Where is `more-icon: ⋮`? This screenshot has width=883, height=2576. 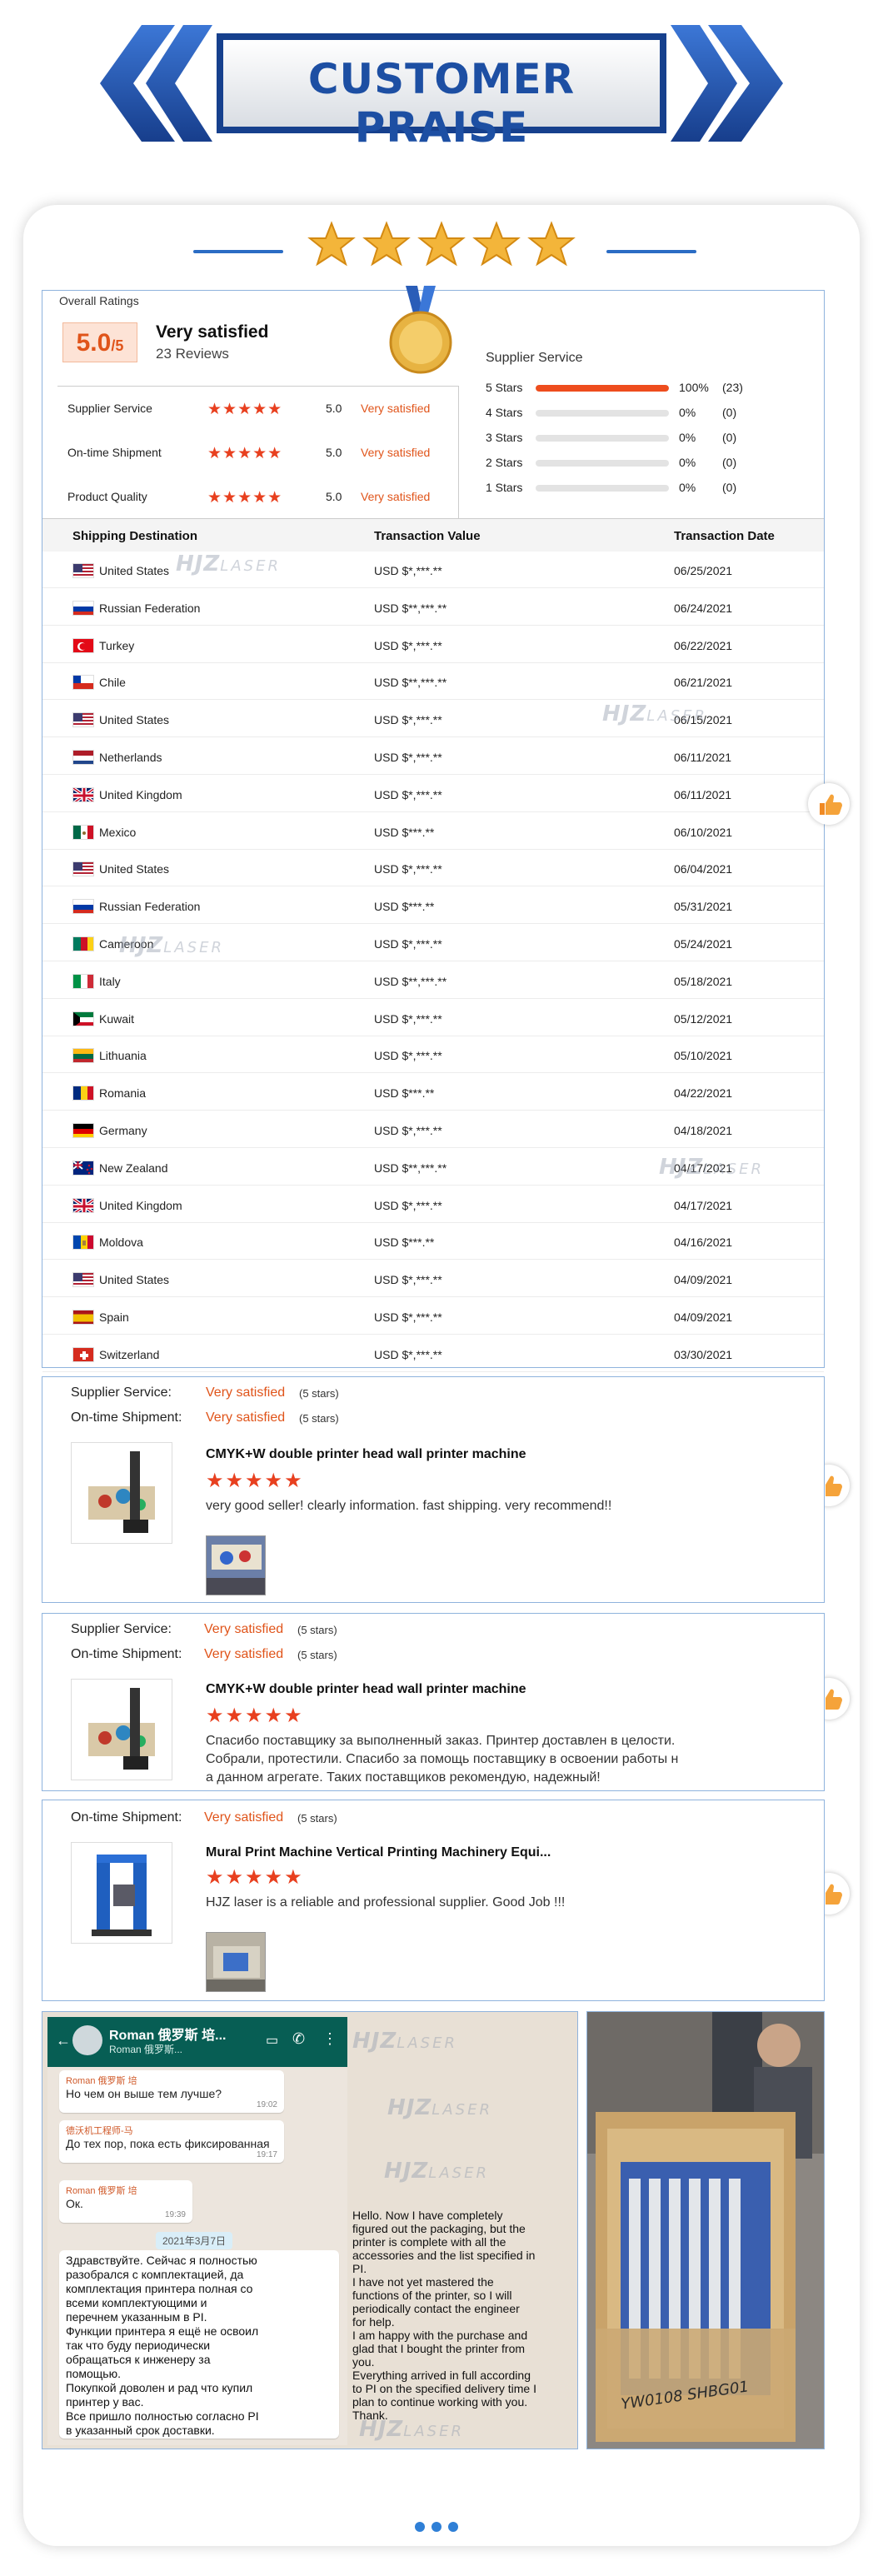 more-icon: ⋮ is located at coordinates (329, 2039).